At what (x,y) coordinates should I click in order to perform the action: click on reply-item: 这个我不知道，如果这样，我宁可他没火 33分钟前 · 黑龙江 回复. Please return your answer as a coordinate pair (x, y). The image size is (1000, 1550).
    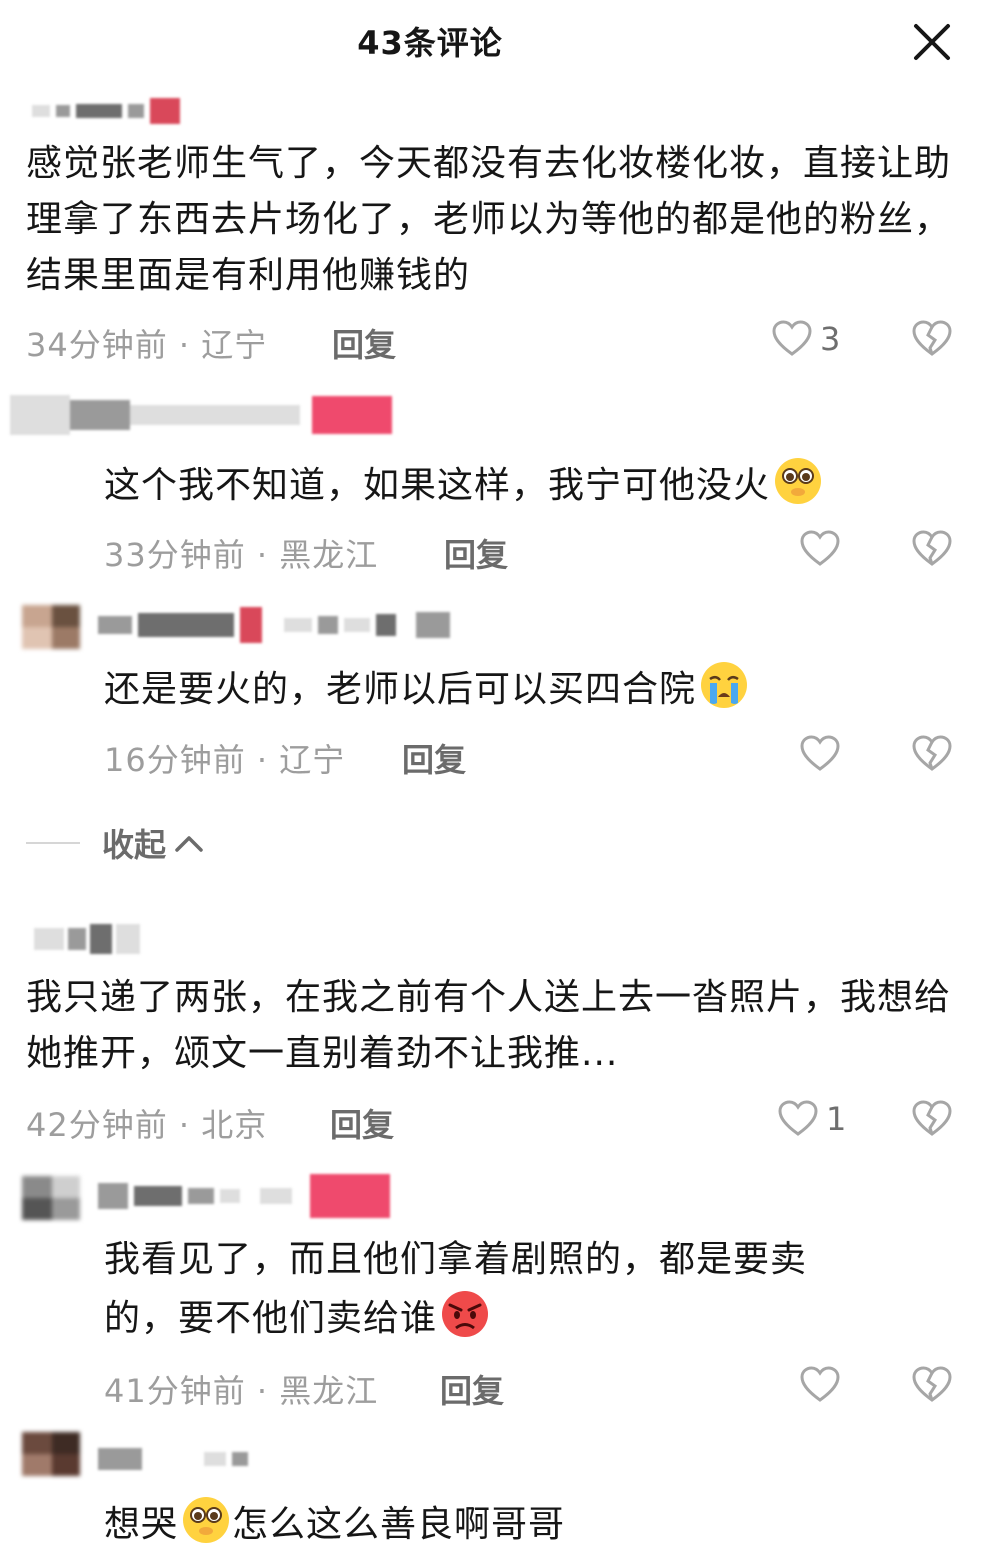
    Looking at the image, I should click on (500, 485).